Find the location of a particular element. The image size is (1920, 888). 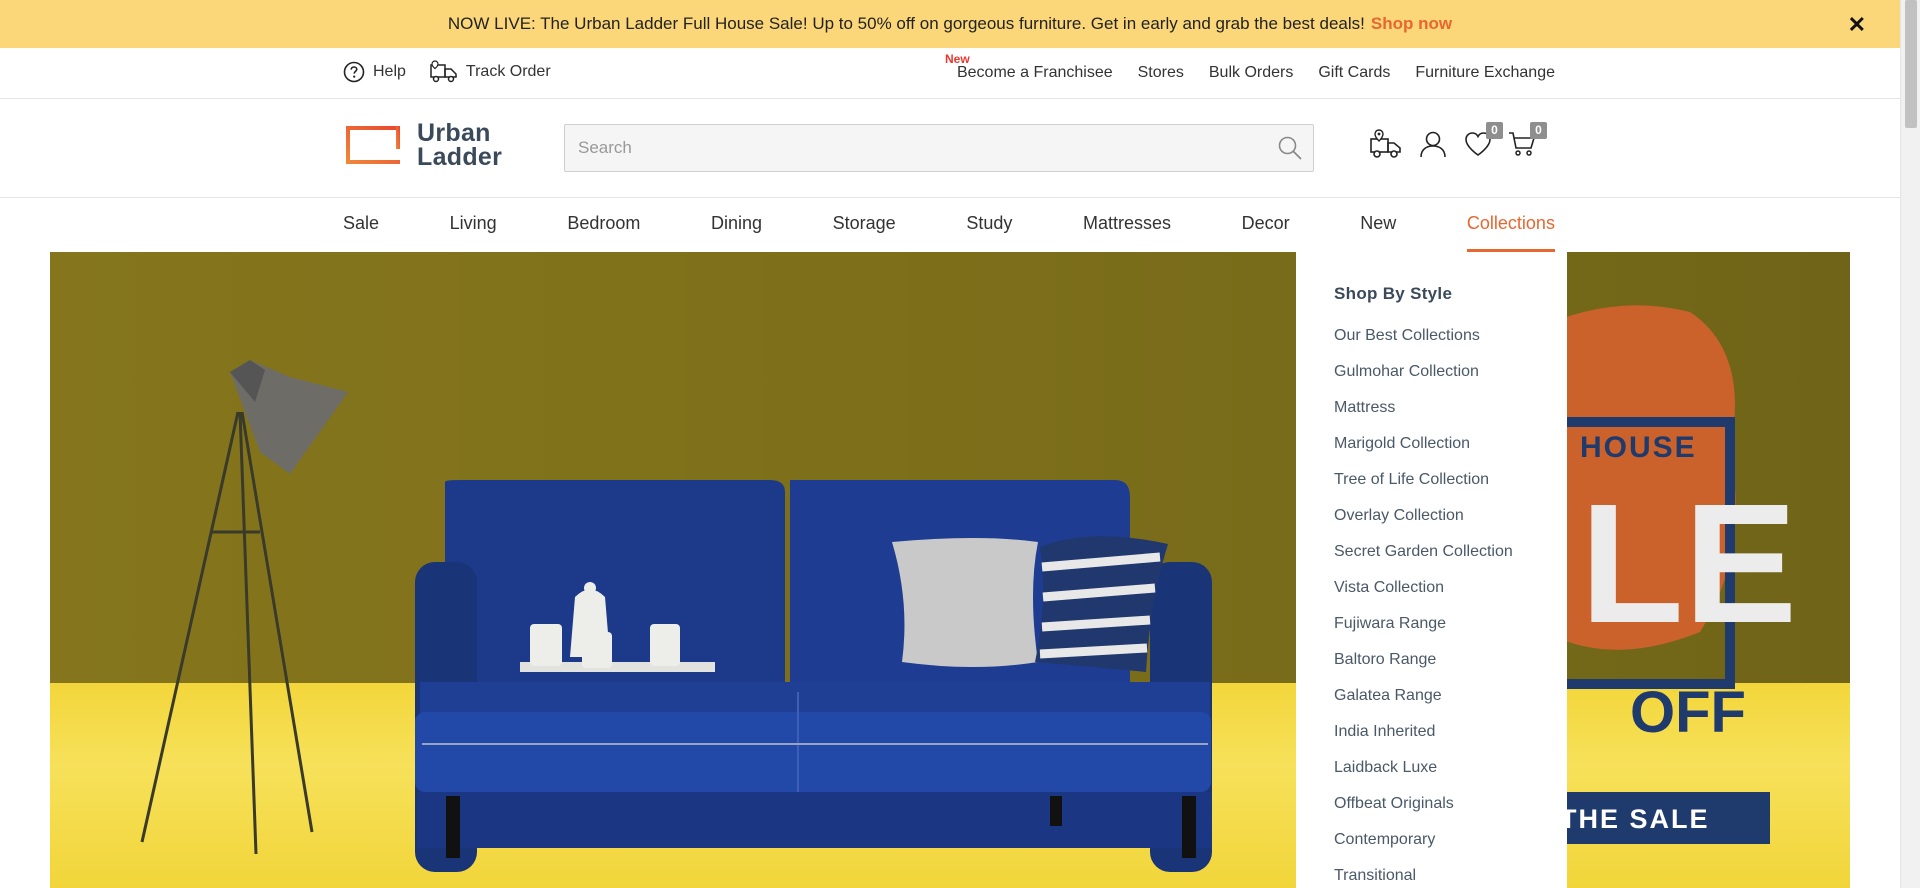

nav-bedroom: Bedroom is located at coordinates (603, 225).